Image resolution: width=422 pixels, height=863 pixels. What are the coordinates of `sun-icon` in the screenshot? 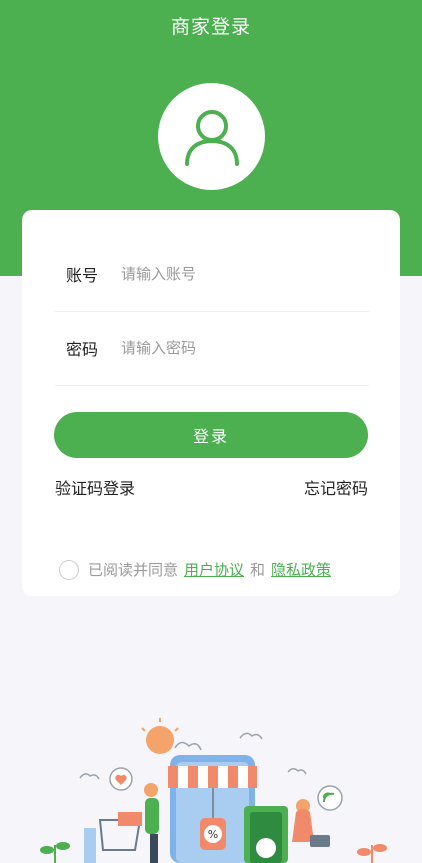 It's located at (160, 736).